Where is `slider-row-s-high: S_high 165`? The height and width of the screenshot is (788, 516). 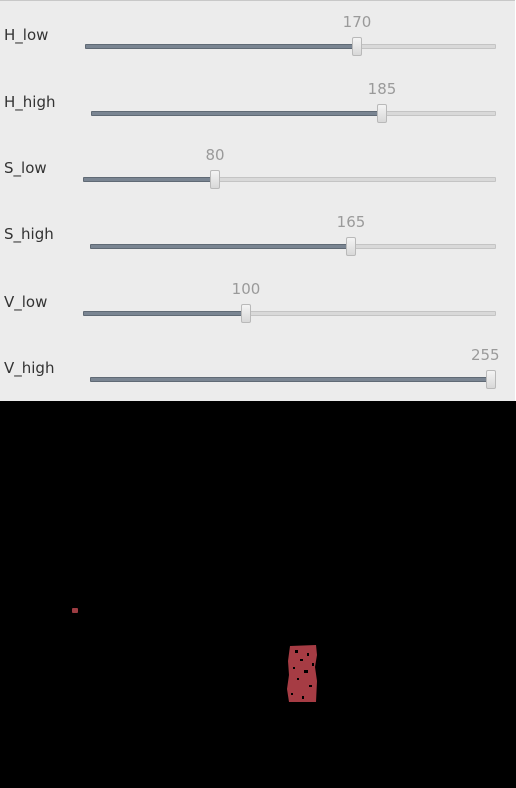 slider-row-s-high: S_high 165 is located at coordinates (257, 232).